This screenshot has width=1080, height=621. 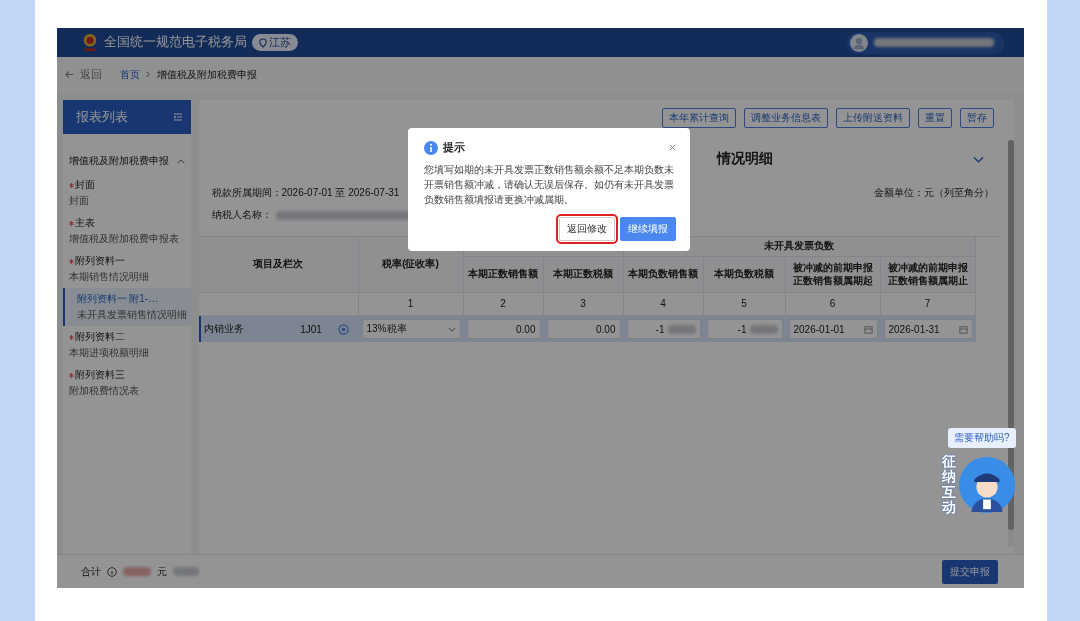 What do you see at coordinates (411, 304) in the screenshot?
I see `column-number: 1` at bounding box center [411, 304].